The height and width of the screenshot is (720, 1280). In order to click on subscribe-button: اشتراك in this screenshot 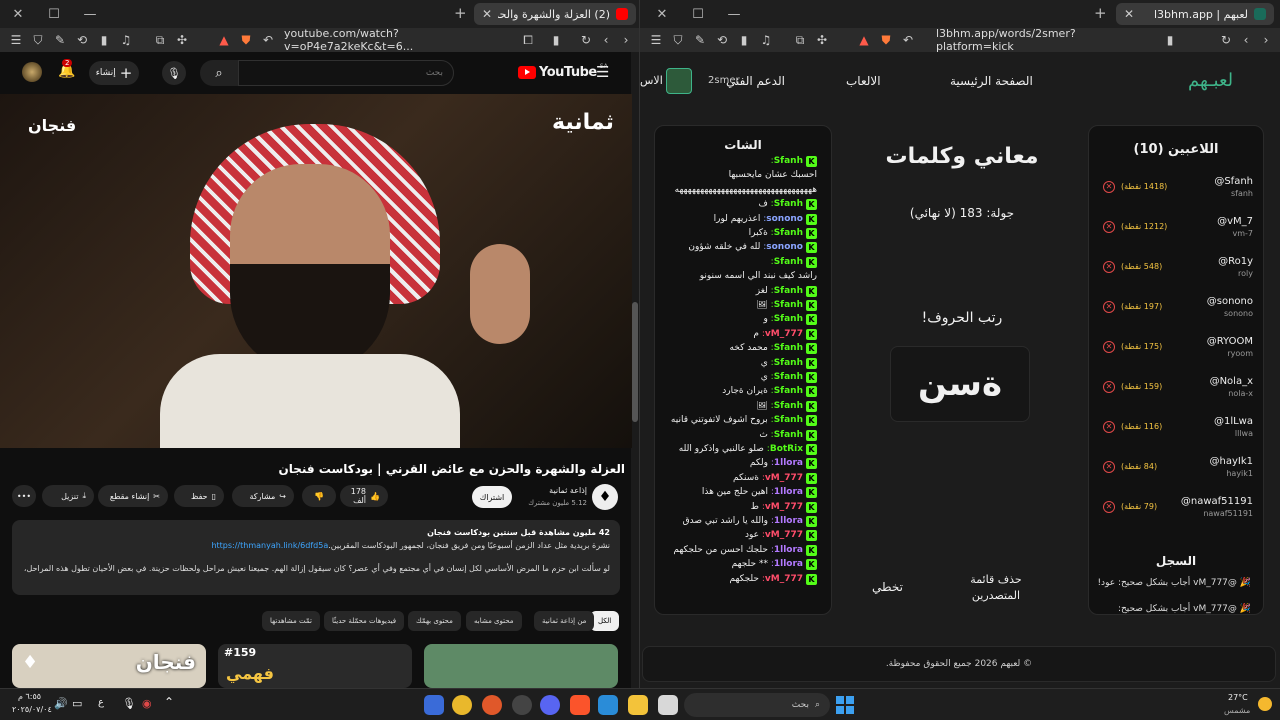, I will do `click(492, 497)`.